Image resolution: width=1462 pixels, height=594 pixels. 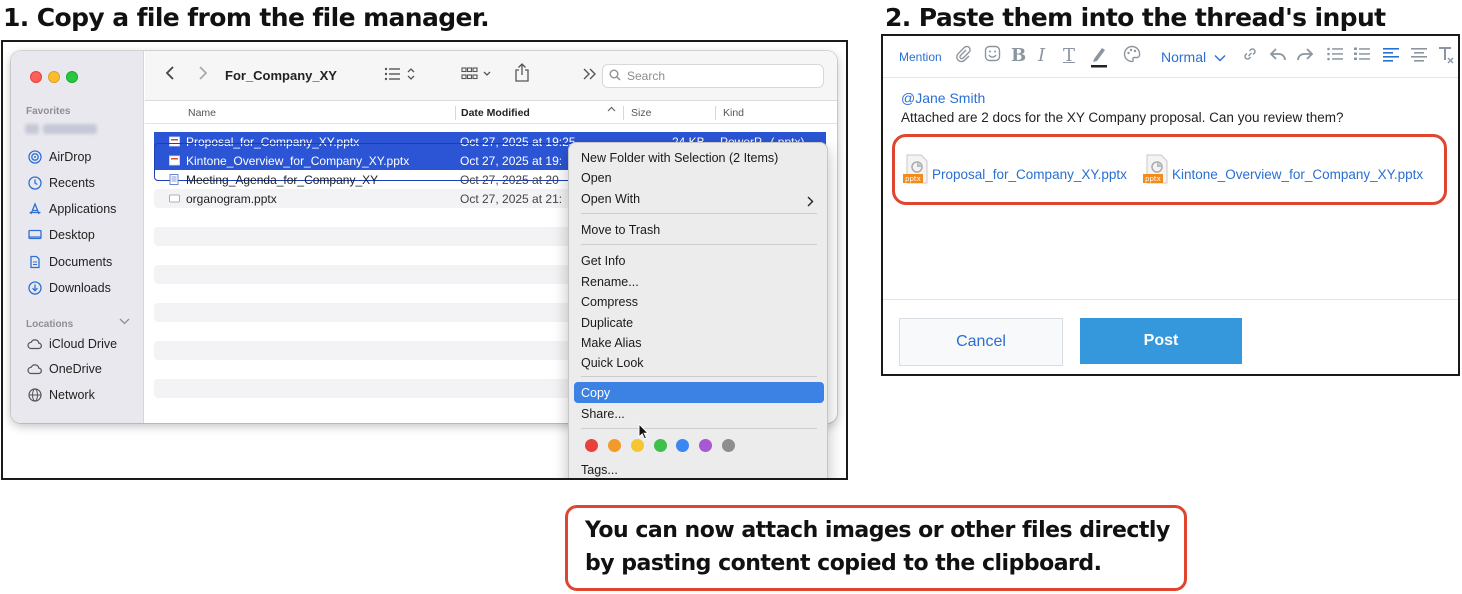 I want to click on step1-title: 1. Copy a file from the file manager., so click(x=246, y=17).